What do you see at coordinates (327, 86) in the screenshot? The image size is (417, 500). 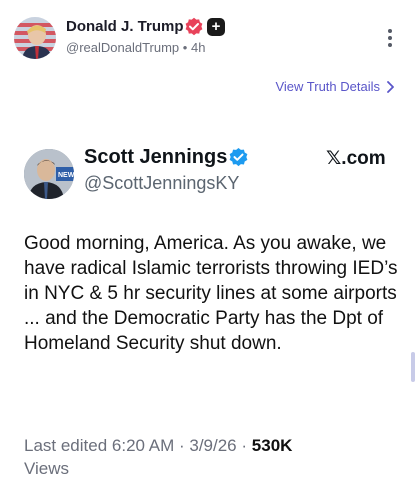 I see `view-truth-details-label: View Truth Details` at bounding box center [327, 86].